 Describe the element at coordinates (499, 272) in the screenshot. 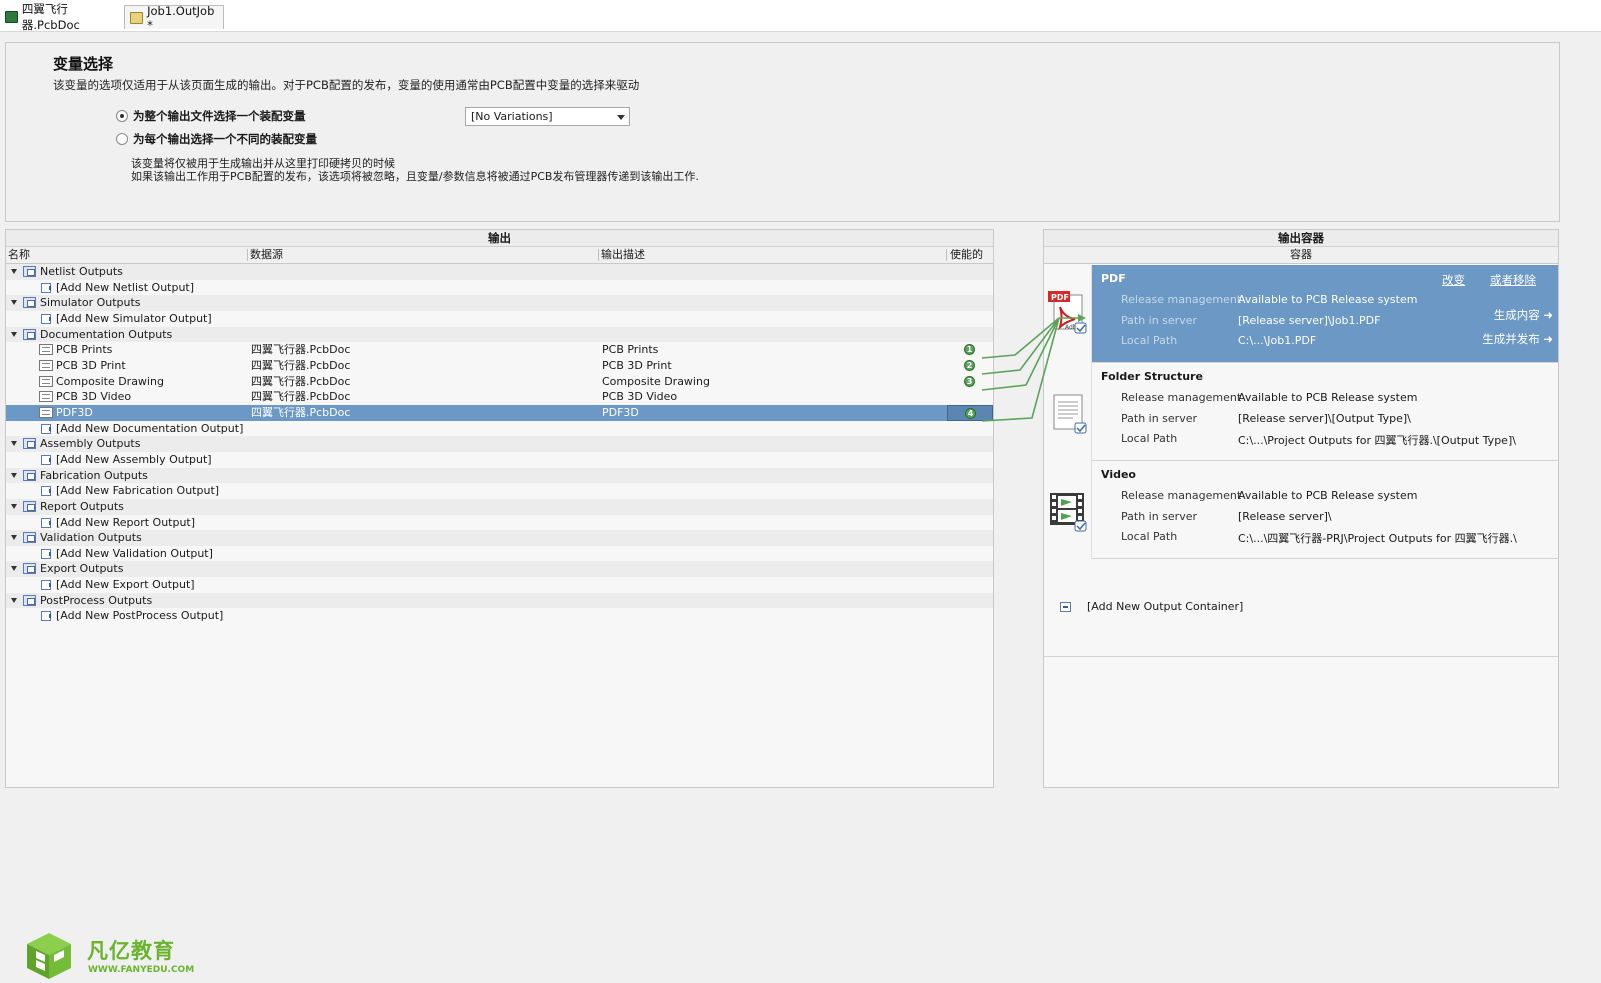

I see `output-group-row: Netlist Outputs` at that location.